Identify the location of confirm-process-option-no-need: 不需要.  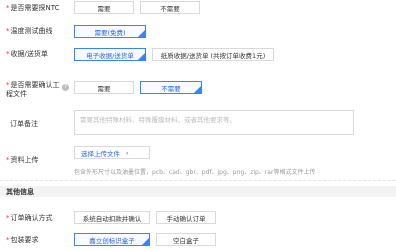
(171, 87).